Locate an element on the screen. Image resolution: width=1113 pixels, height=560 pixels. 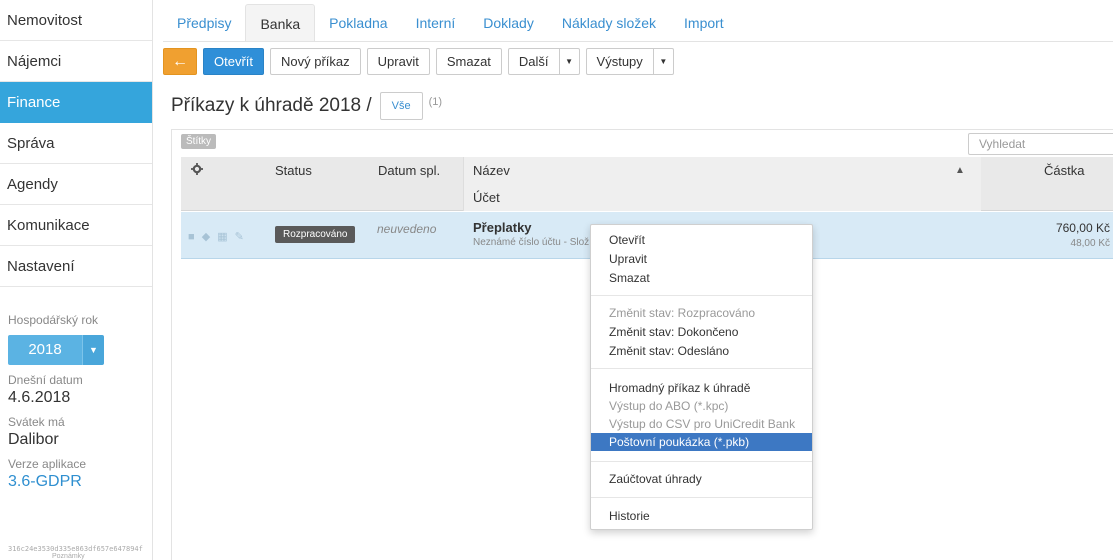
name-column-bg is located at coordinates (722, 184).